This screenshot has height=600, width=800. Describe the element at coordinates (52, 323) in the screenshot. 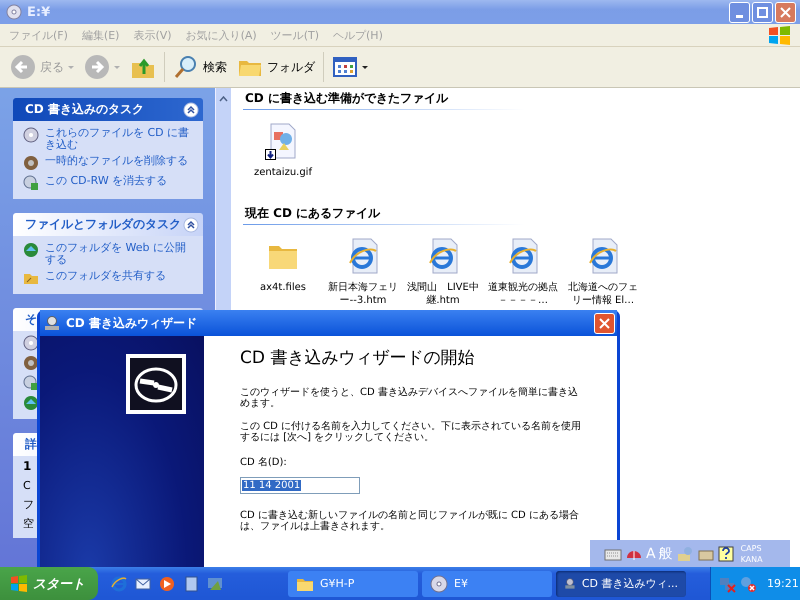

I see `cd-writer-icon` at that location.